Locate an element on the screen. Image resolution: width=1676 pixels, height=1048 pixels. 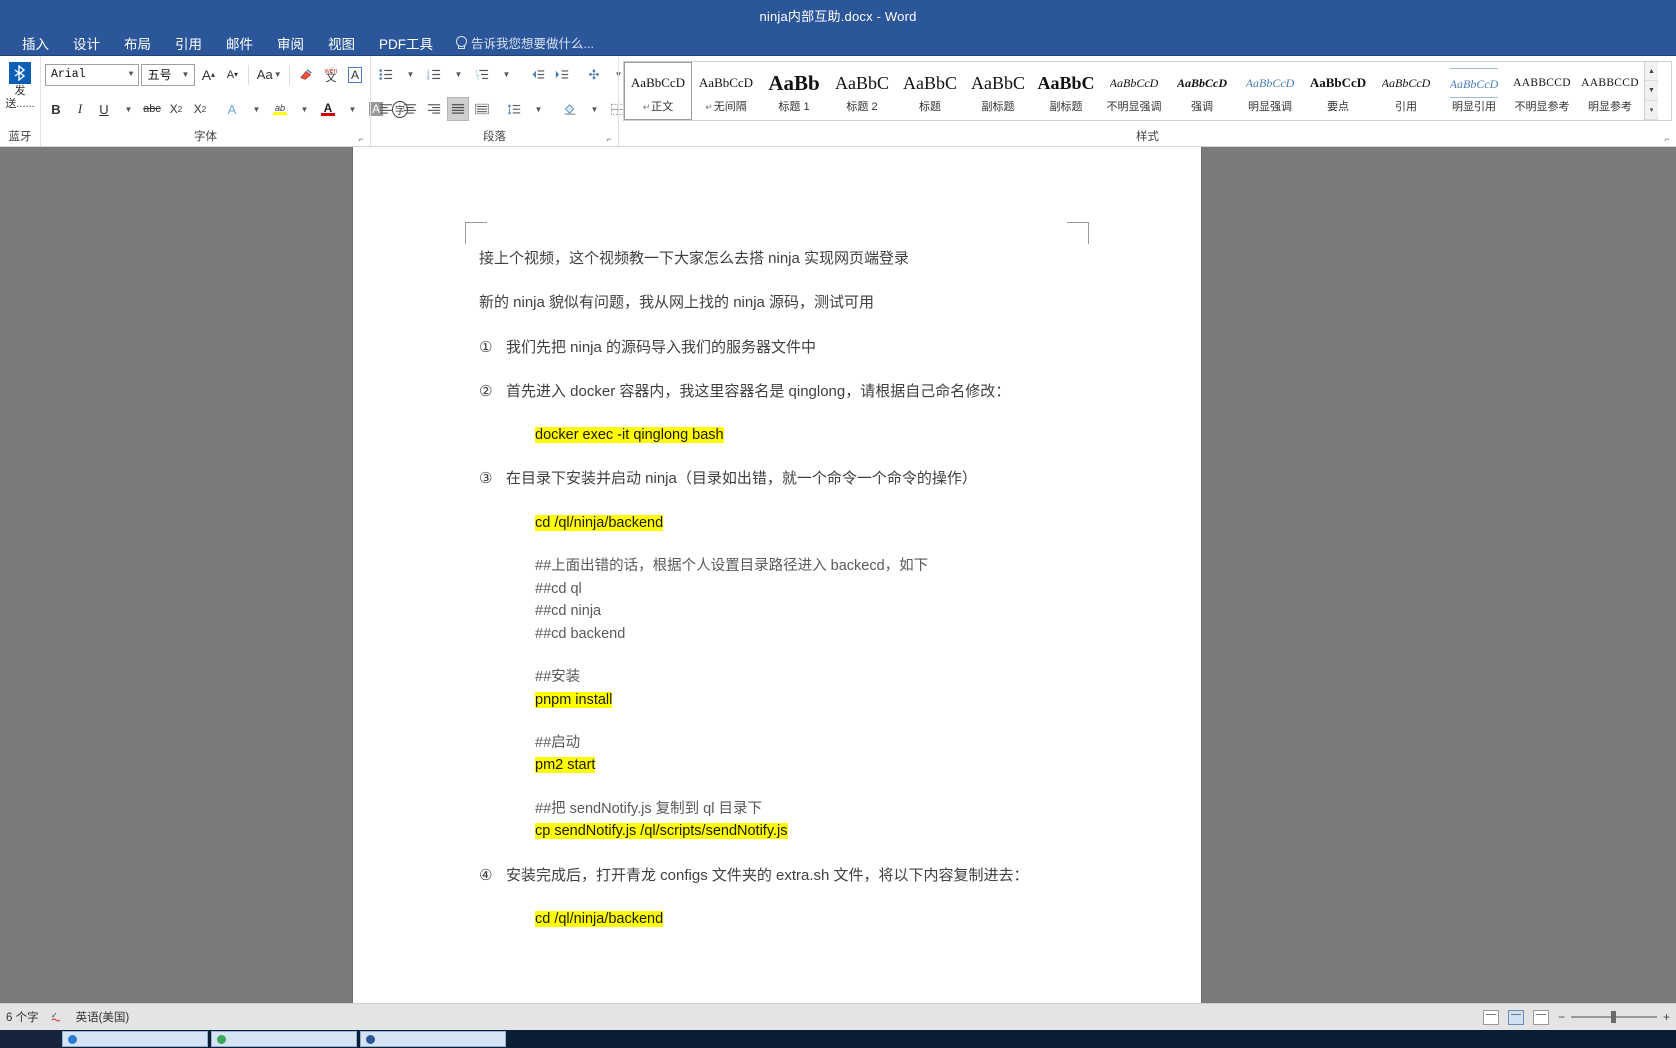
zoom-control: − + is located at coordinates (1614, 1017).